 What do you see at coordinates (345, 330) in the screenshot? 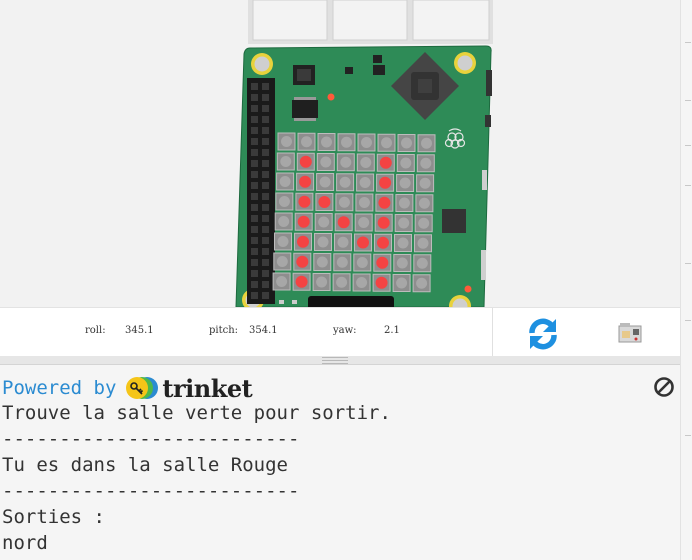
I see `yaw-label: yaw:` at bounding box center [345, 330].